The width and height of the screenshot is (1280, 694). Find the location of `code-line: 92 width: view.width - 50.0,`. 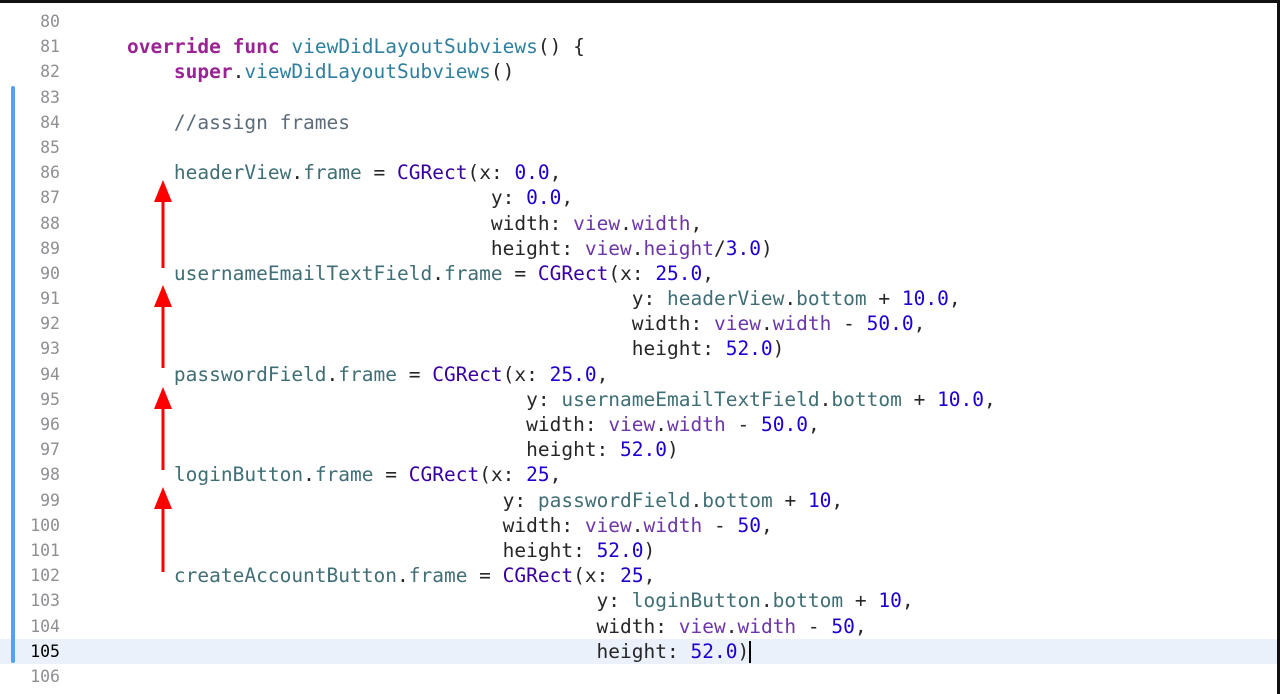

code-line: 92 width: view.width - 50.0, is located at coordinates (638, 323).